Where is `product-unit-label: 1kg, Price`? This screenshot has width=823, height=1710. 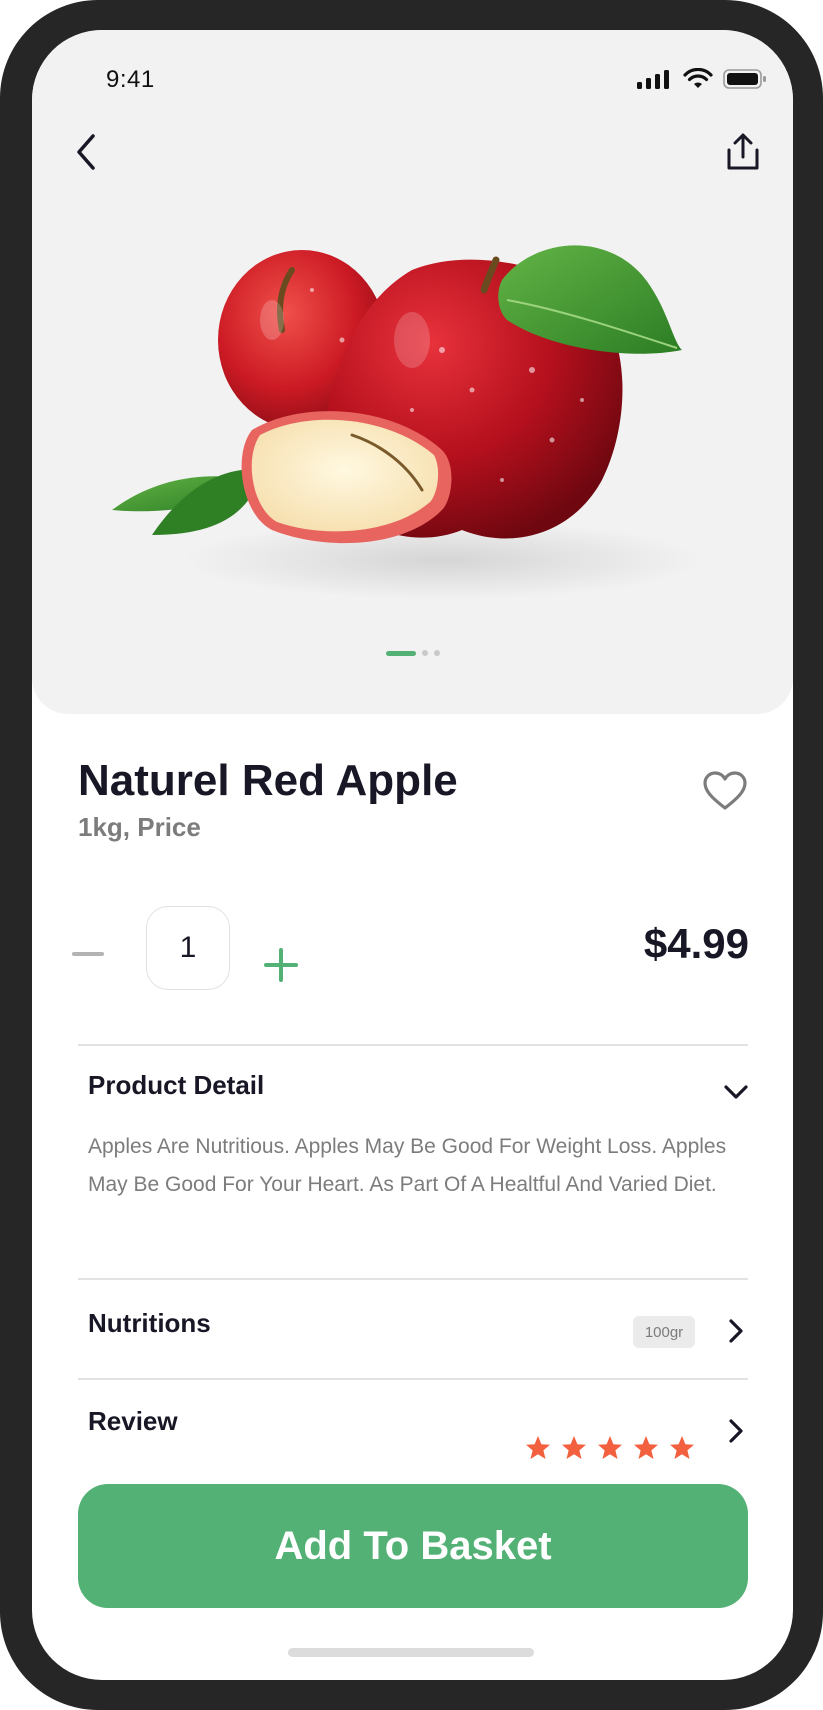
product-unit-label: 1kg, Price is located at coordinates (139, 827).